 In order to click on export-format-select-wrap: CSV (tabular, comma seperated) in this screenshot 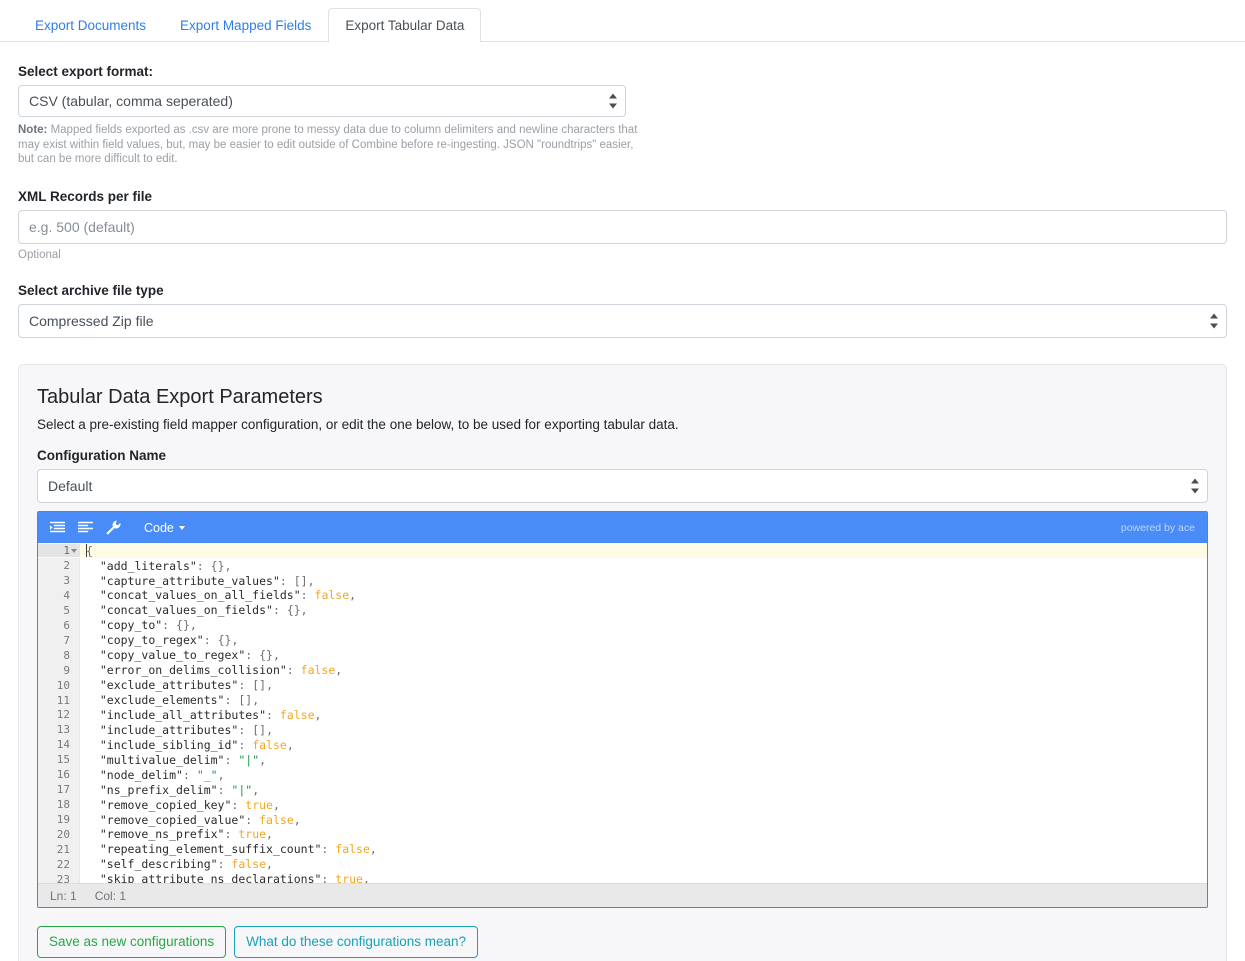, I will do `click(322, 101)`.